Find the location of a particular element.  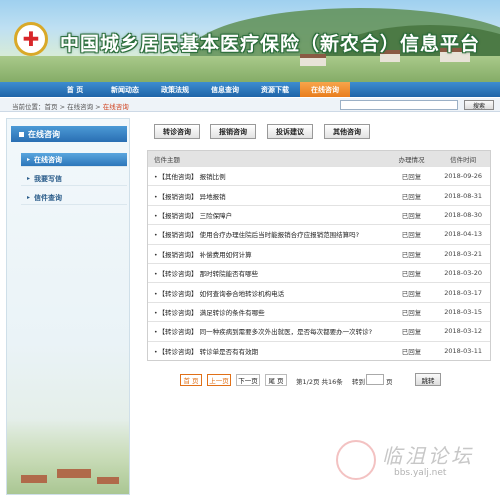

letter-title-link: •【转诊咨询】 那时转院能否有哪些 is located at coordinates (267, 273).